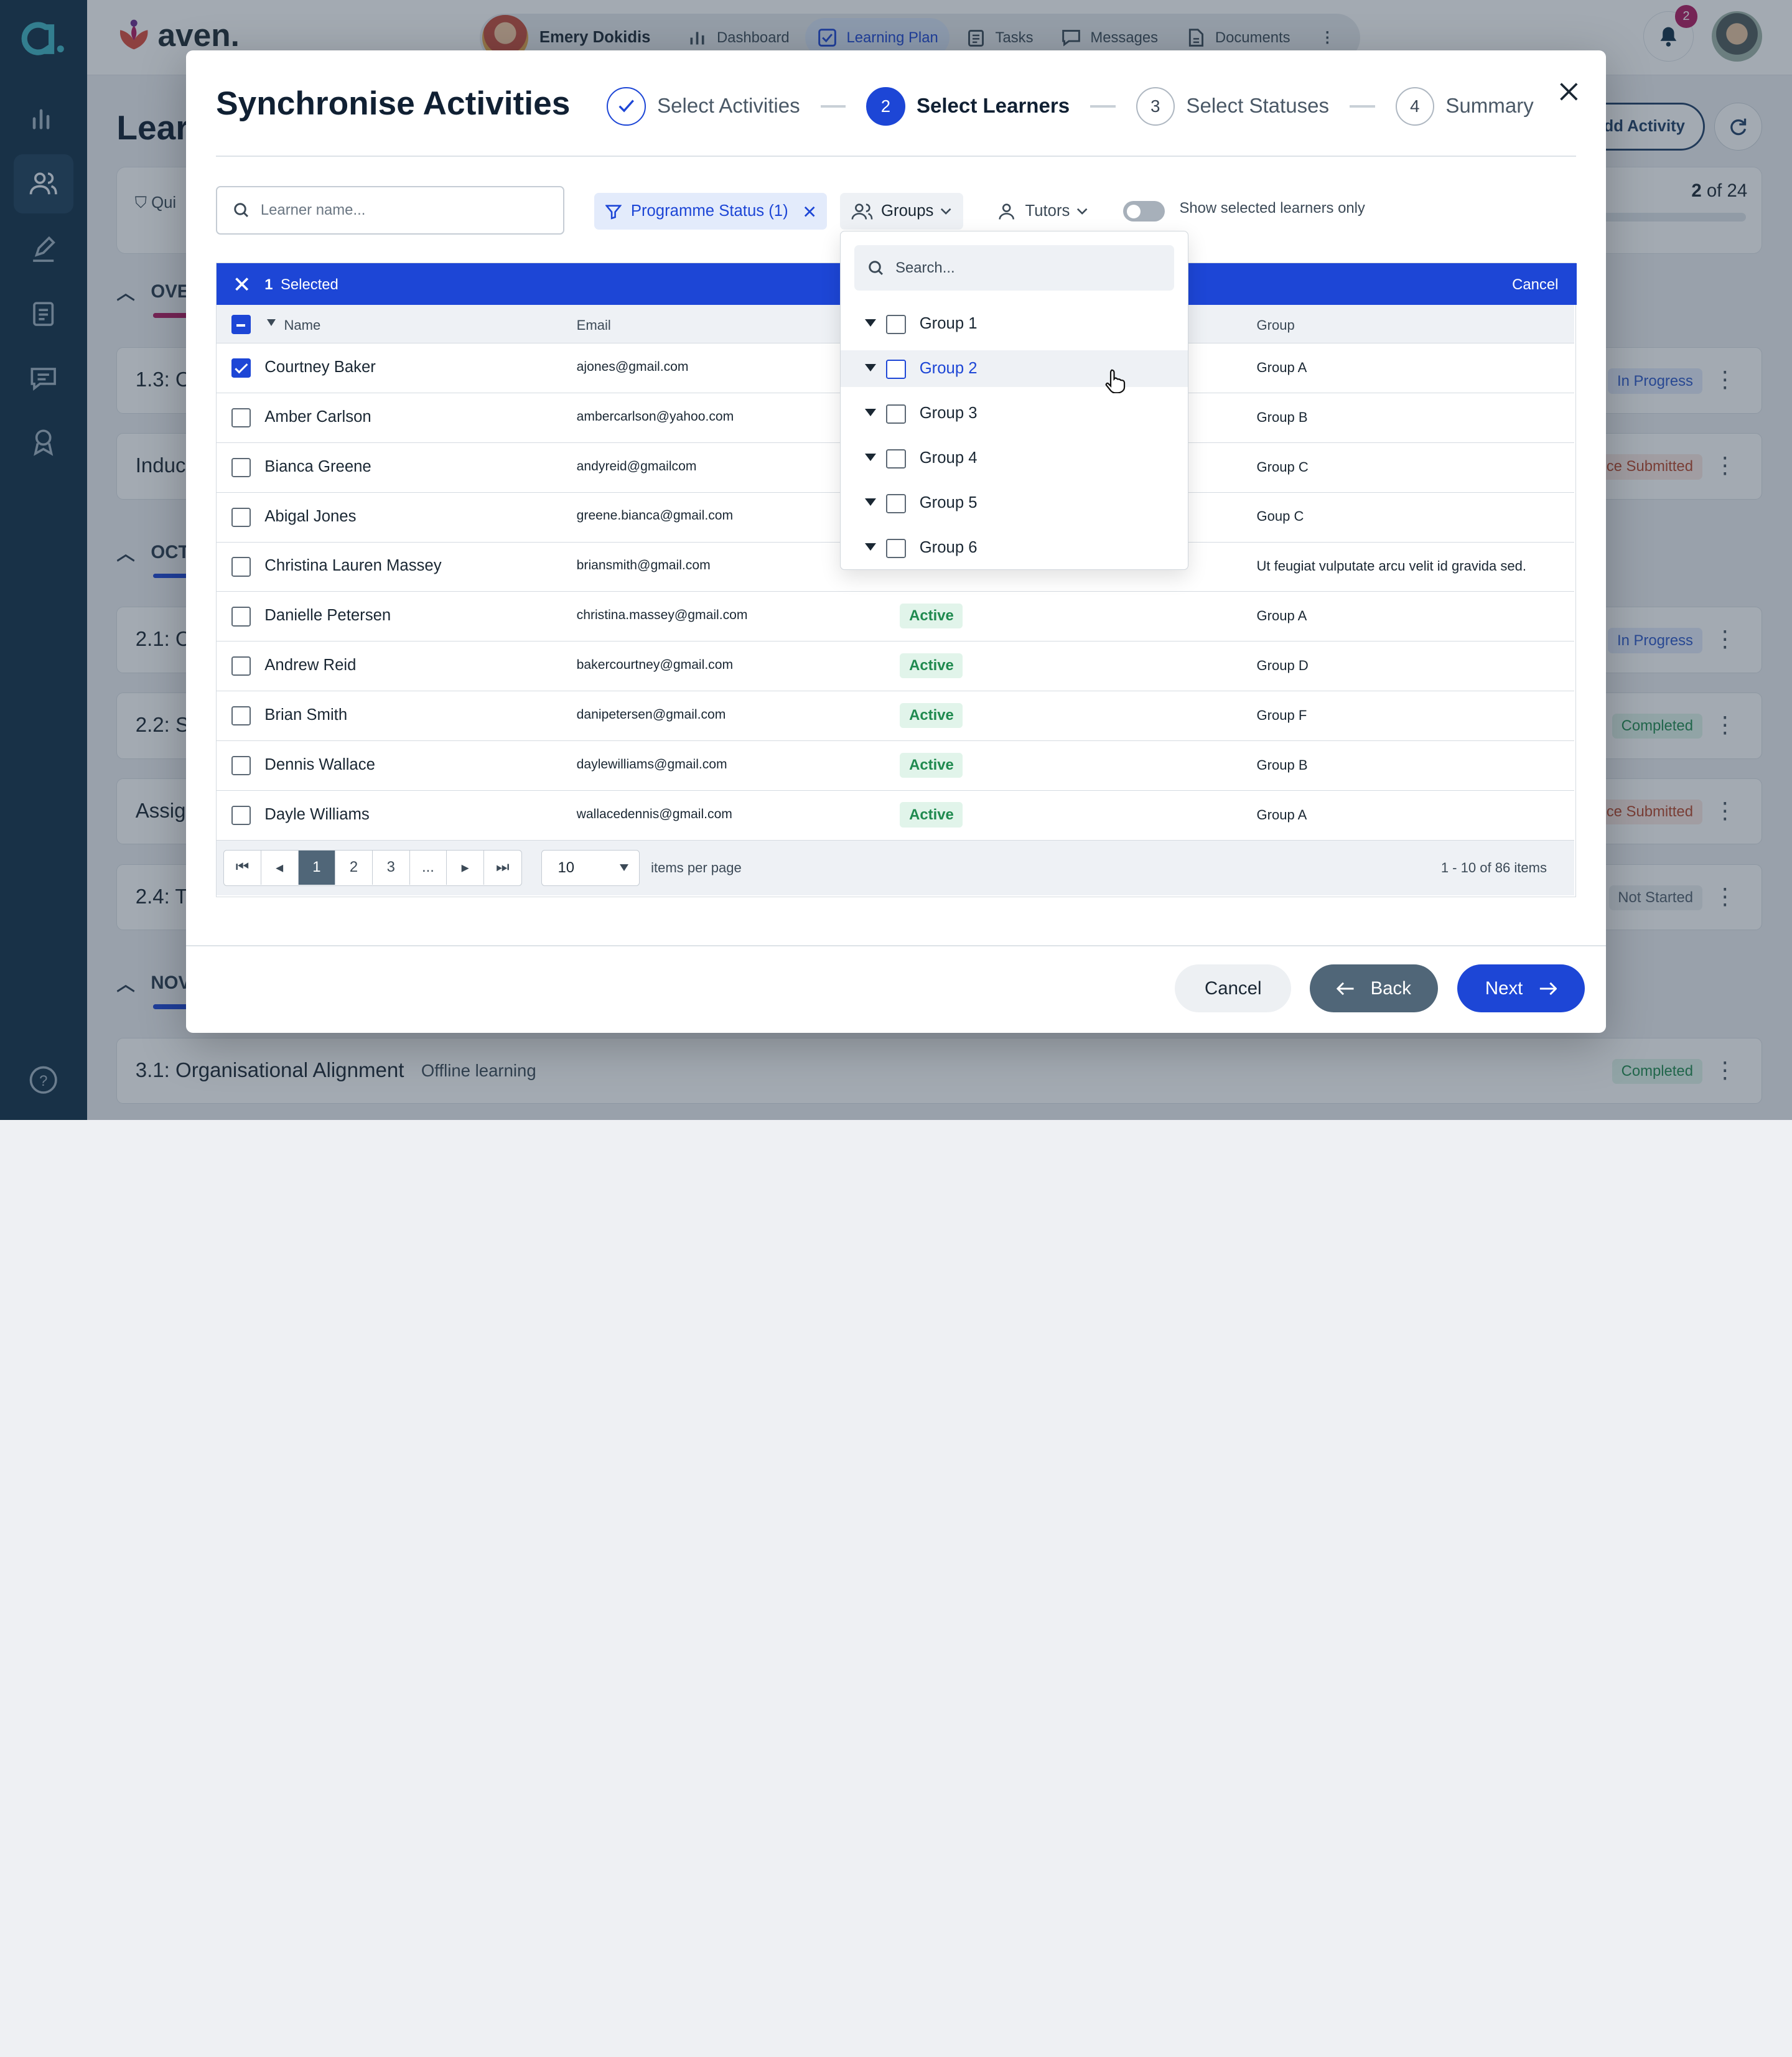 This screenshot has width=1792, height=2057. I want to click on last-page-icon: ⏭, so click(503, 868).